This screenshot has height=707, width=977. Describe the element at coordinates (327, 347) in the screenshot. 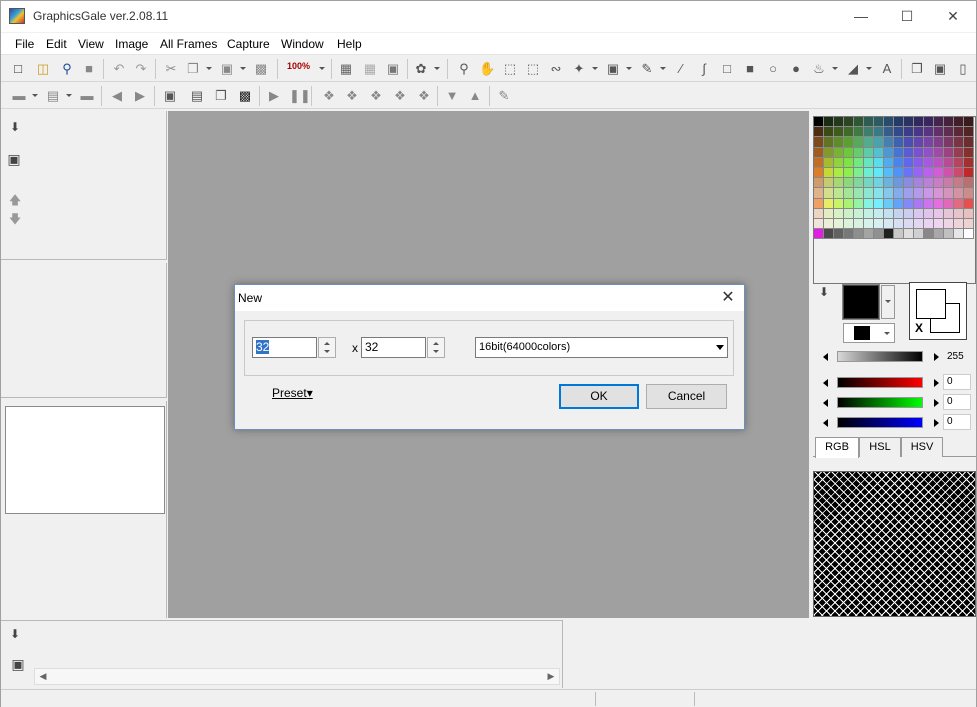

I see `width-spinner` at that location.